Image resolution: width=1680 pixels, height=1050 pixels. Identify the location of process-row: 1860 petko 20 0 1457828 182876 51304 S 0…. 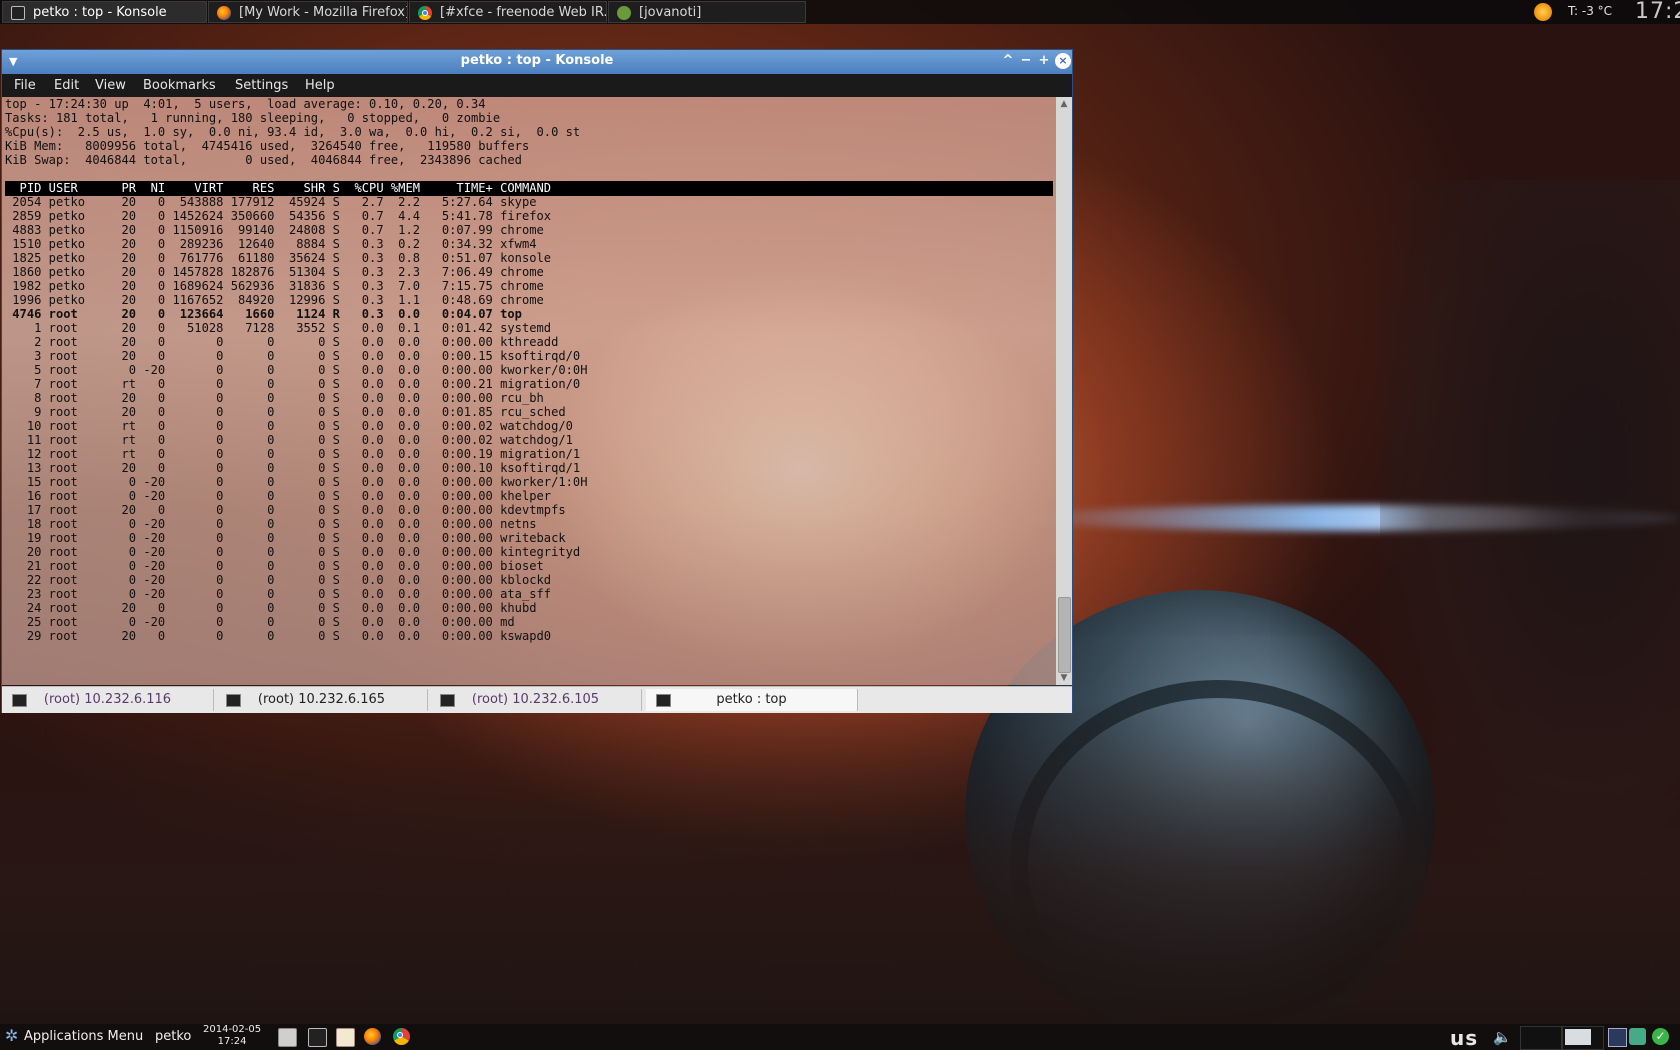
(274, 272).